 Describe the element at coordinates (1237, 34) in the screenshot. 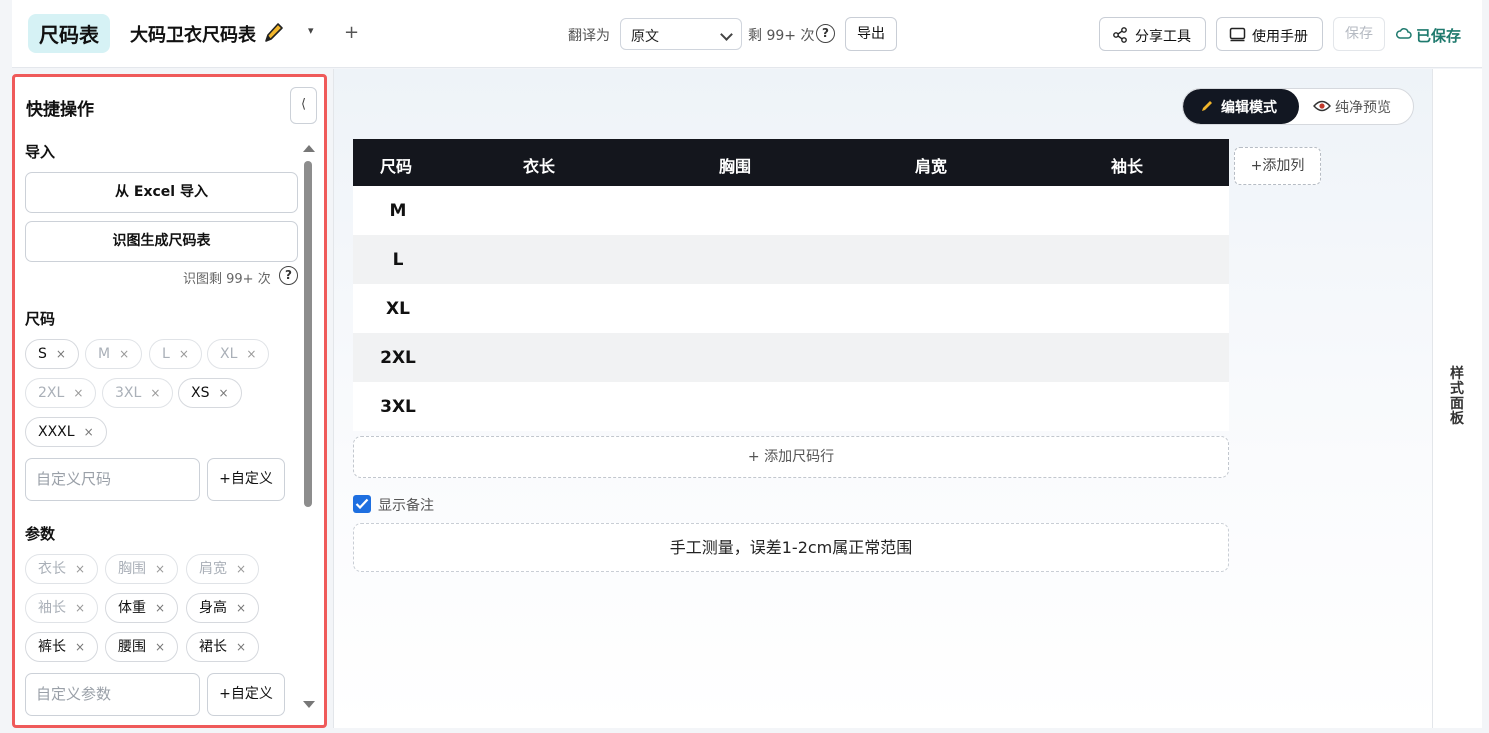

I see `book-icon` at that location.